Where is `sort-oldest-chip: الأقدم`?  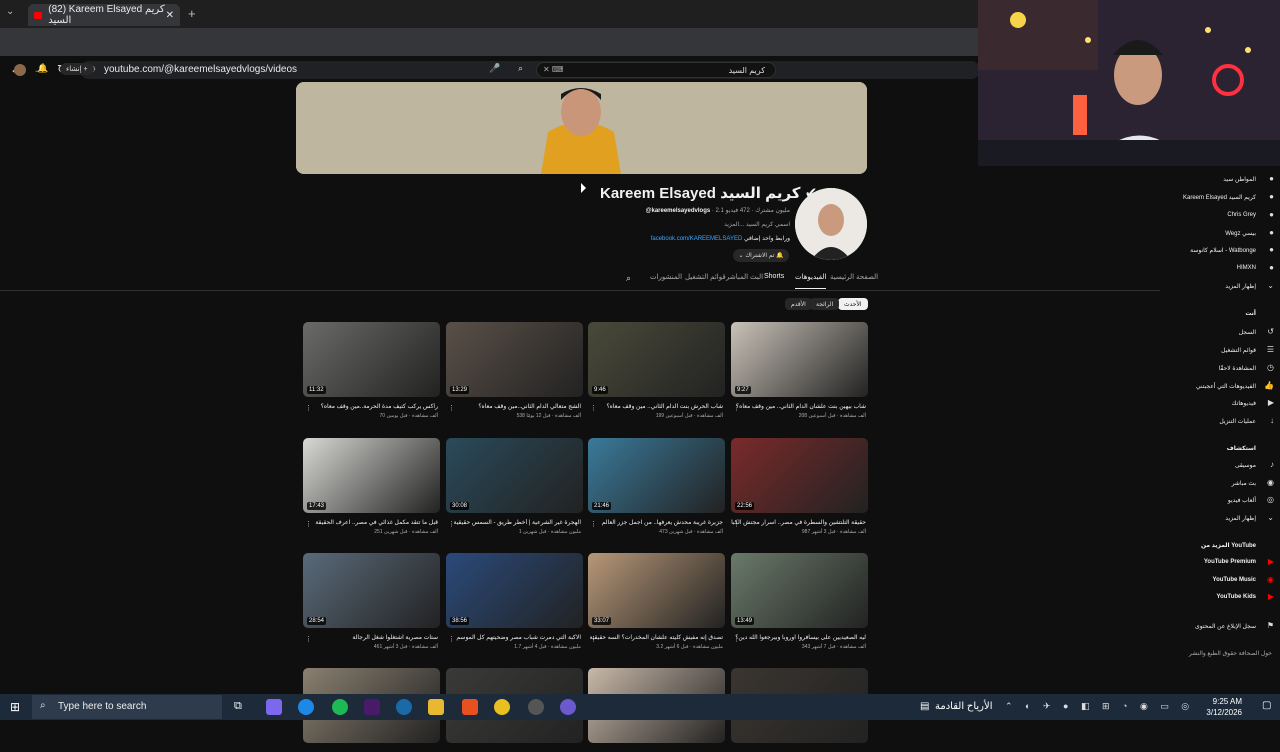 sort-oldest-chip: الأقدم is located at coordinates (798, 304).